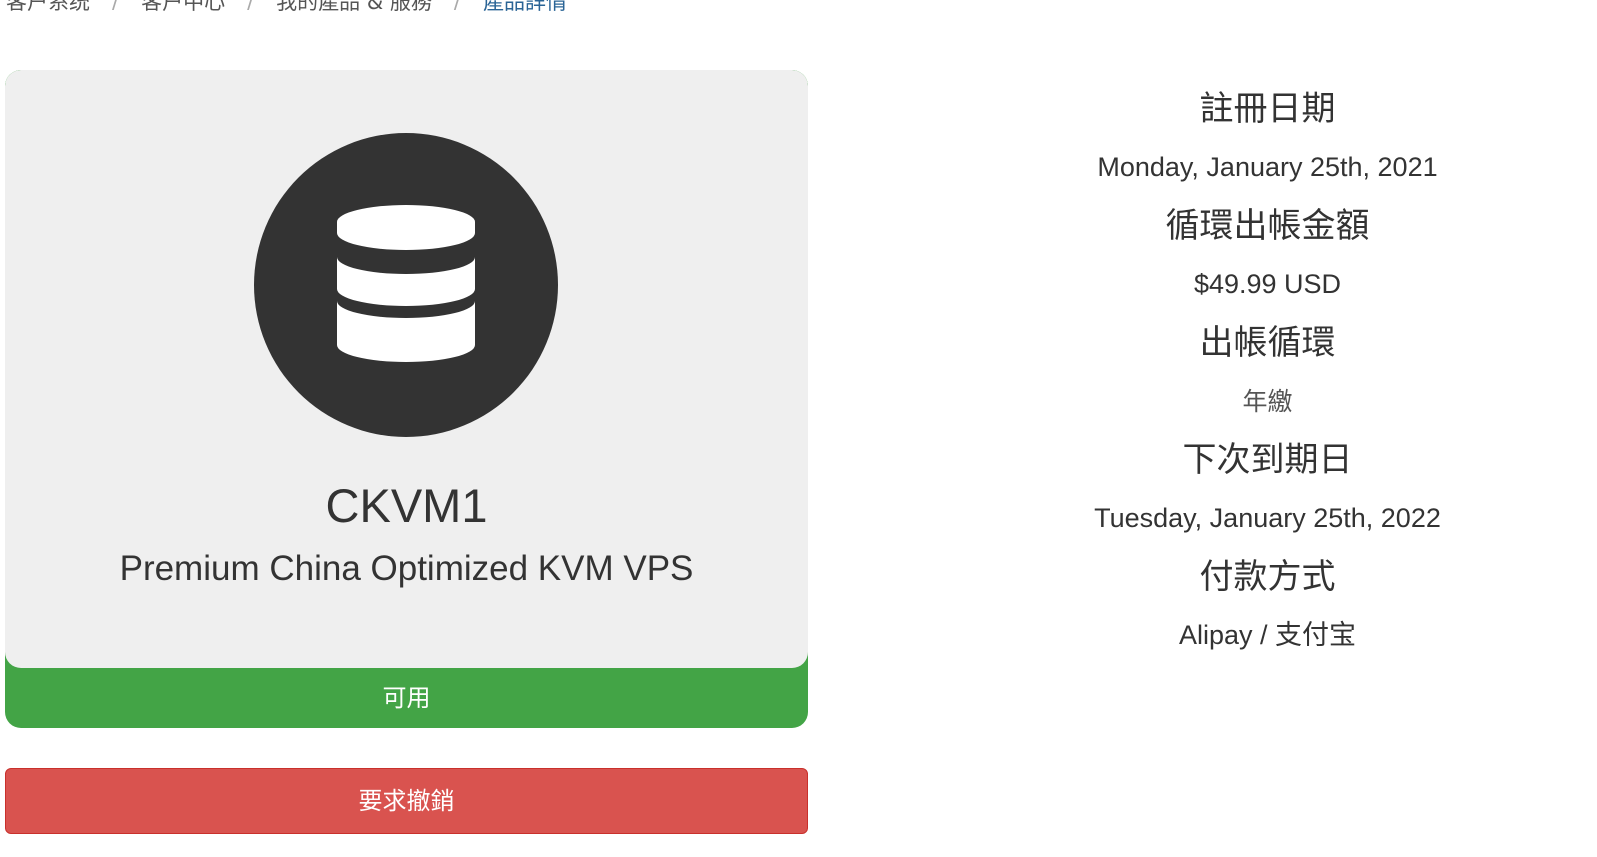 This screenshot has height=857, width=1597. I want to click on recurring-amount-label: 循環出帳金額, so click(1267, 226).